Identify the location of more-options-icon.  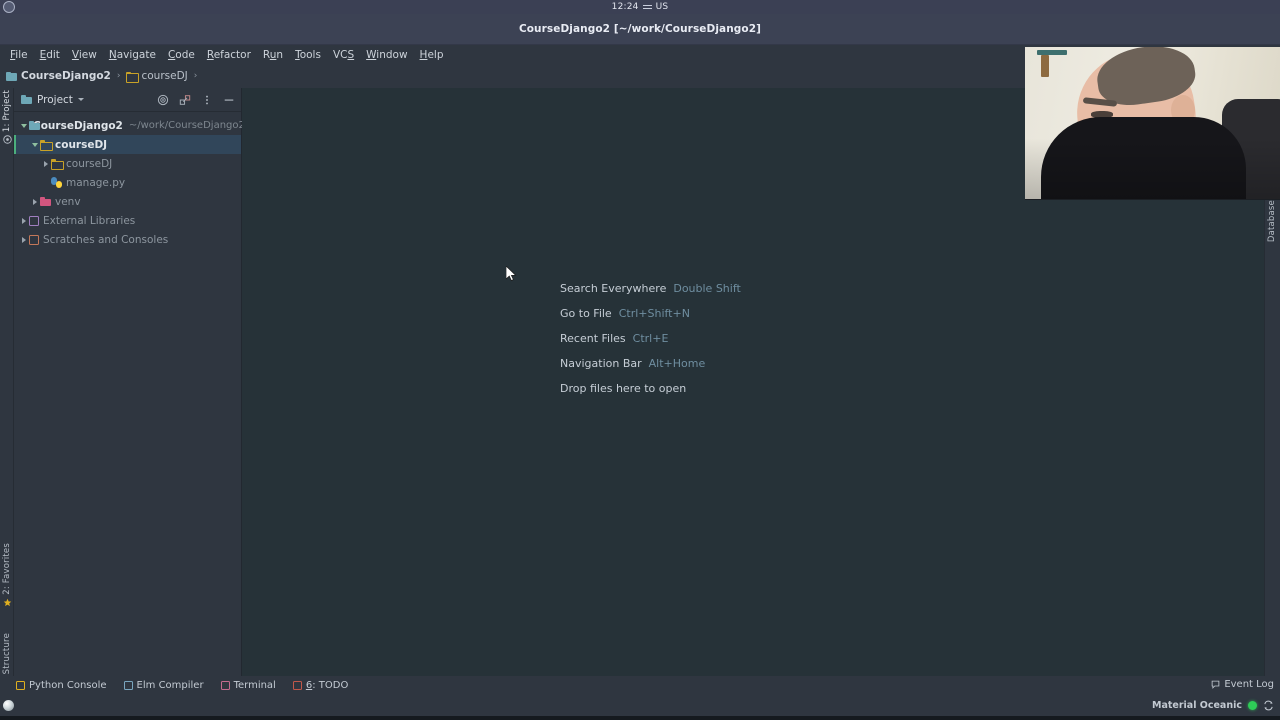
(207, 100).